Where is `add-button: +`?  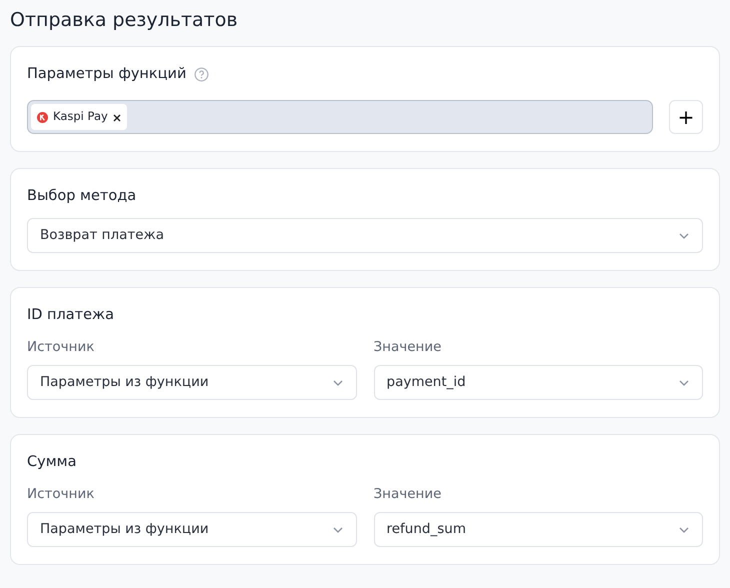 add-button: + is located at coordinates (686, 117).